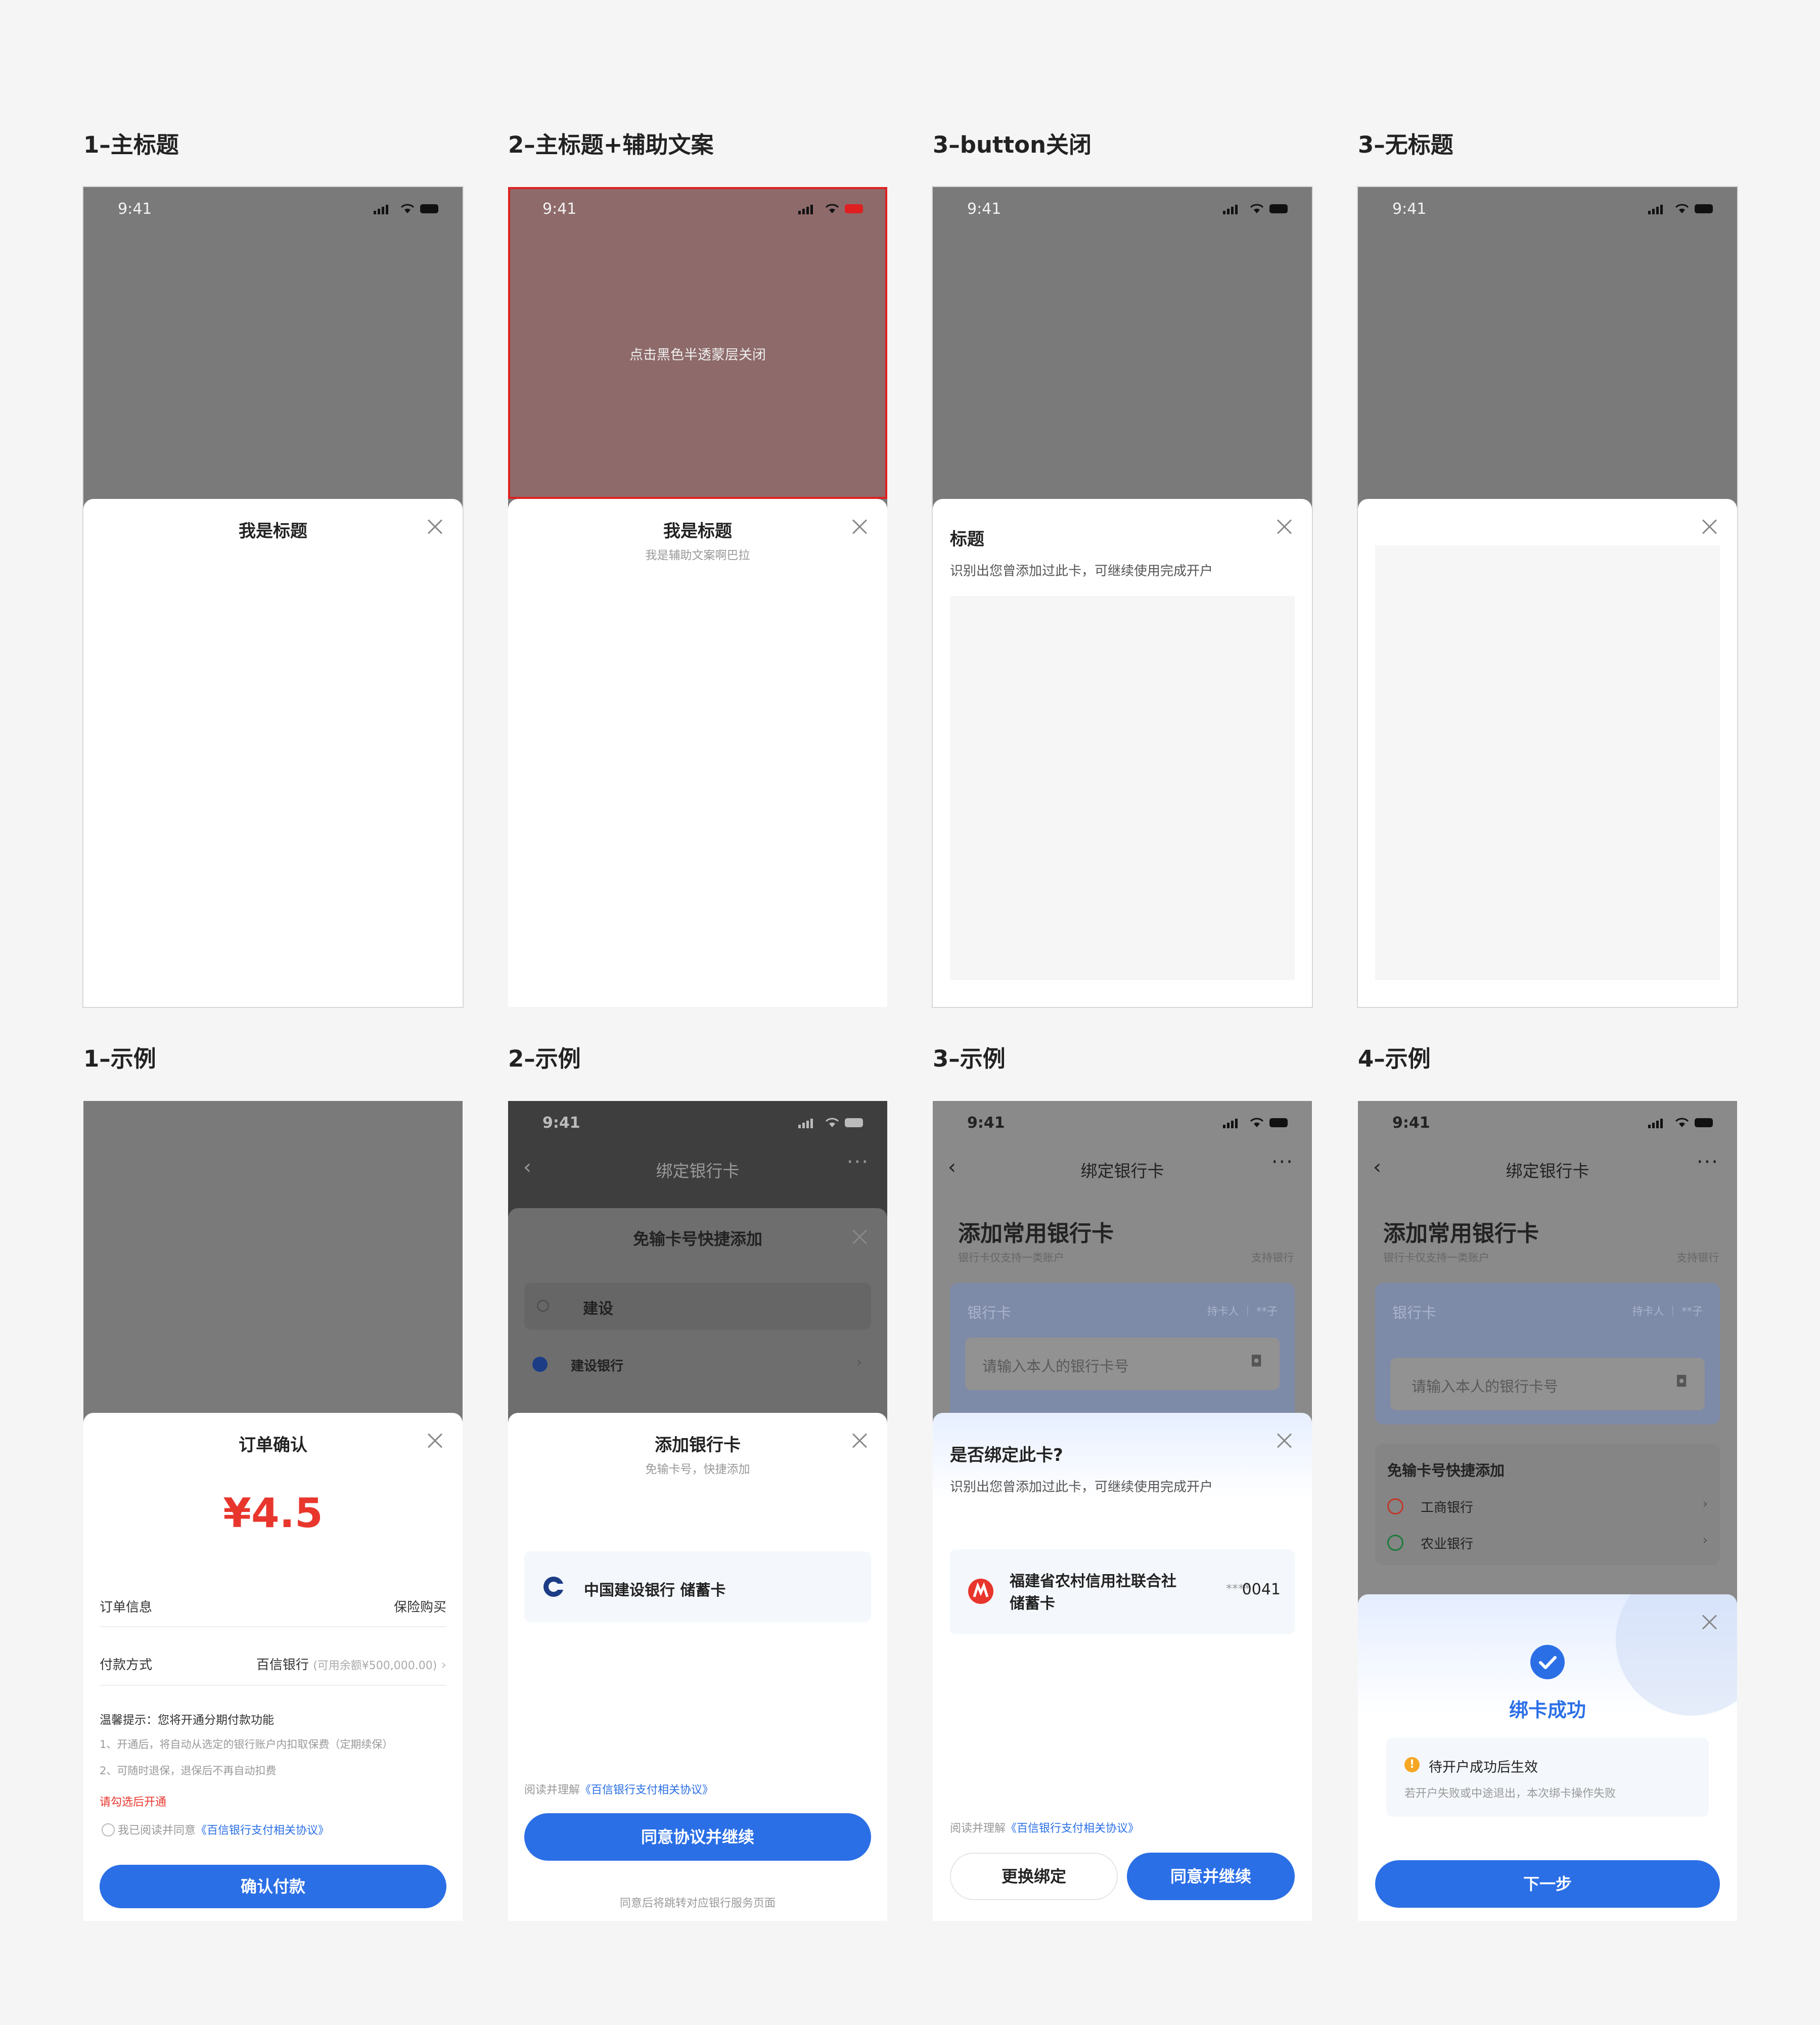 The image size is (1820, 2025). I want to click on search-input: ○ 建设, so click(697, 1306).